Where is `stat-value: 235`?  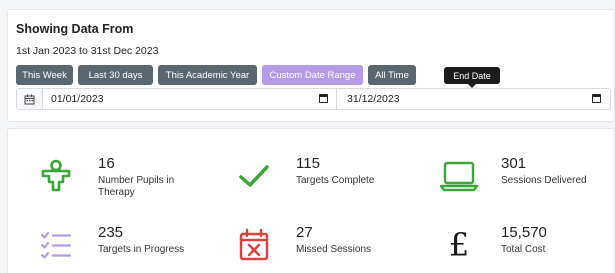
stat-value: 235 is located at coordinates (111, 232).